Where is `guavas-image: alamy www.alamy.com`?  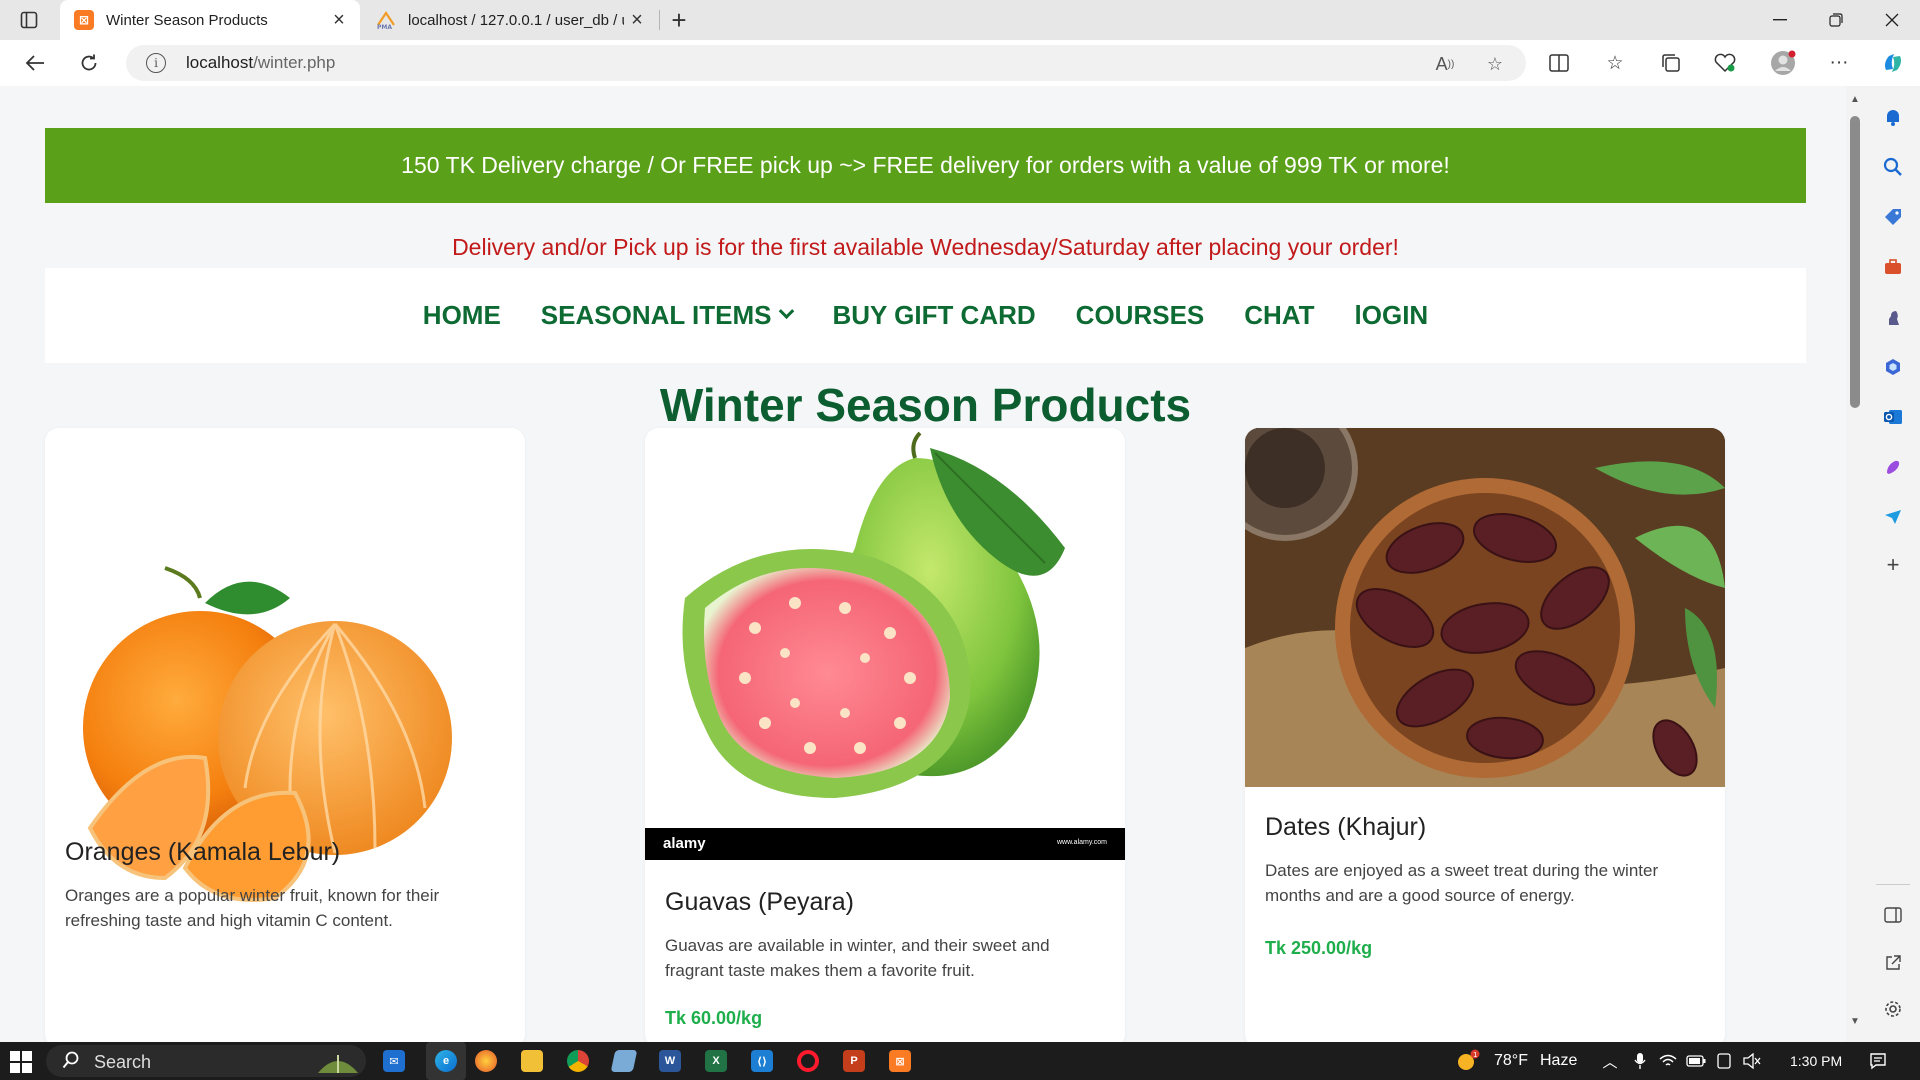 guavas-image: alamy www.alamy.com is located at coordinates (885, 644).